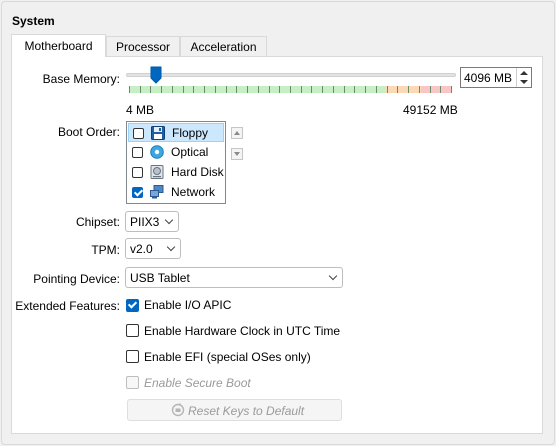 The width and height of the screenshot is (556, 446). What do you see at coordinates (158, 133) in the screenshot?
I see `floppy-icon` at bounding box center [158, 133].